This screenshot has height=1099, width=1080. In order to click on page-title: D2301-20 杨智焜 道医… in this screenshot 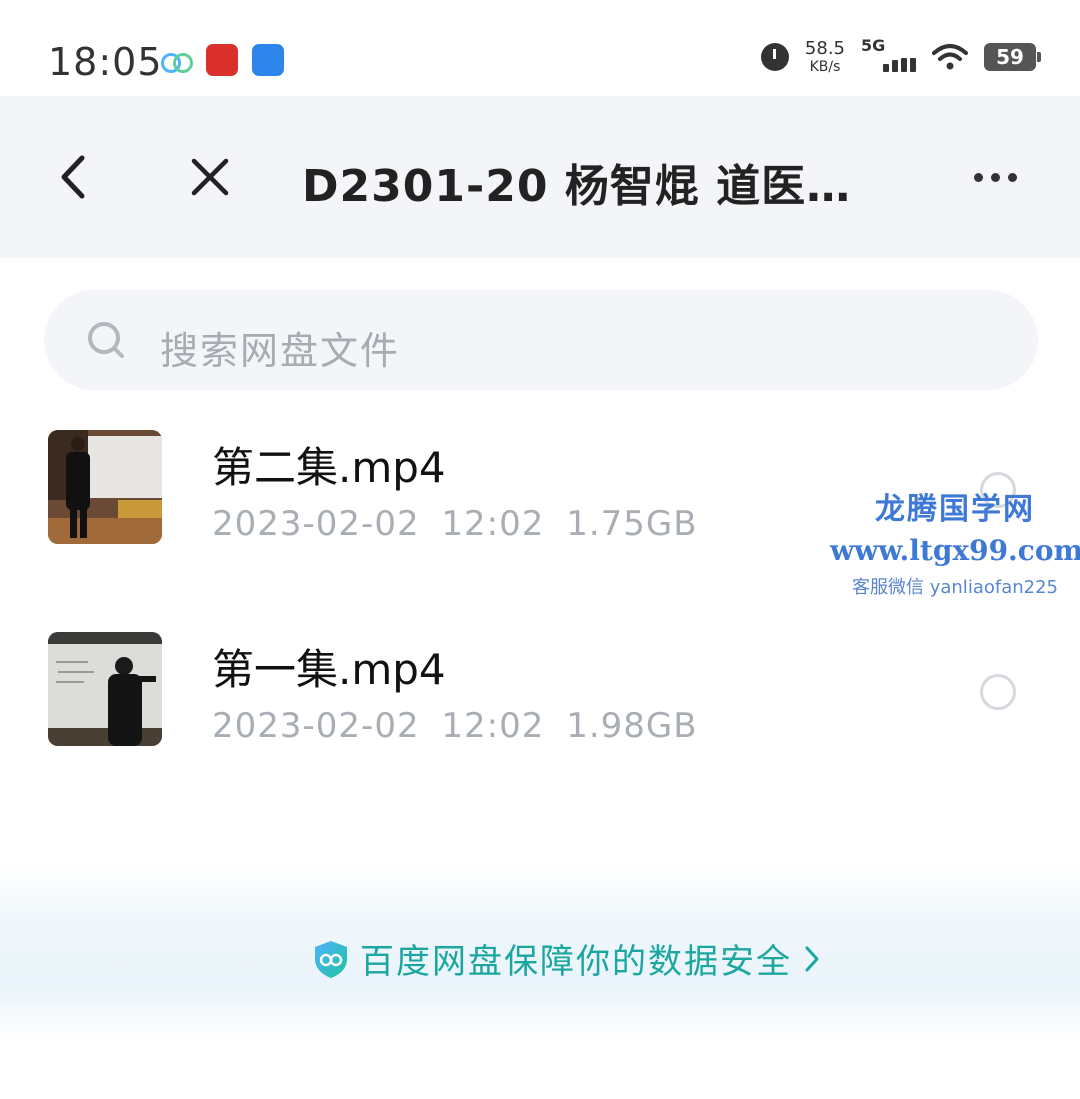, I will do `click(577, 186)`.